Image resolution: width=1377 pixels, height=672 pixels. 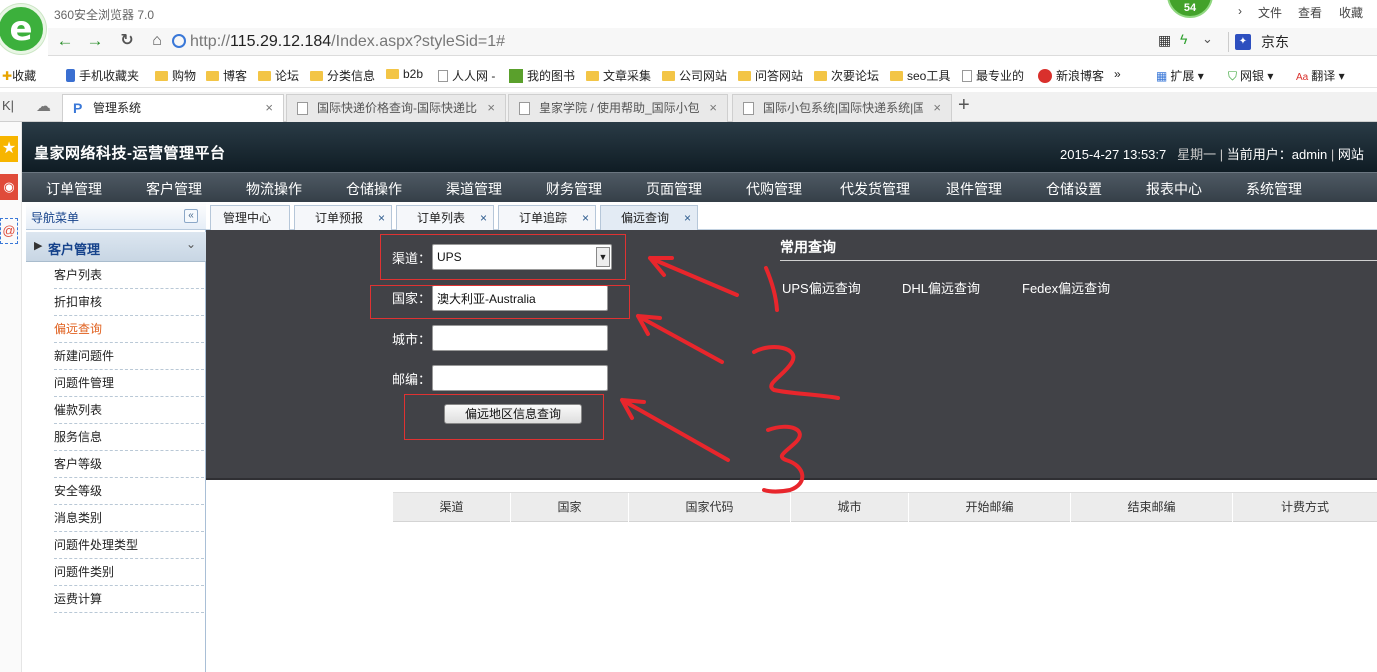 What do you see at coordinates (418, 41) in the screenshot?
I see `url-path: /Index.aspx?styleSid=1#` at bounding box center [418, 41].